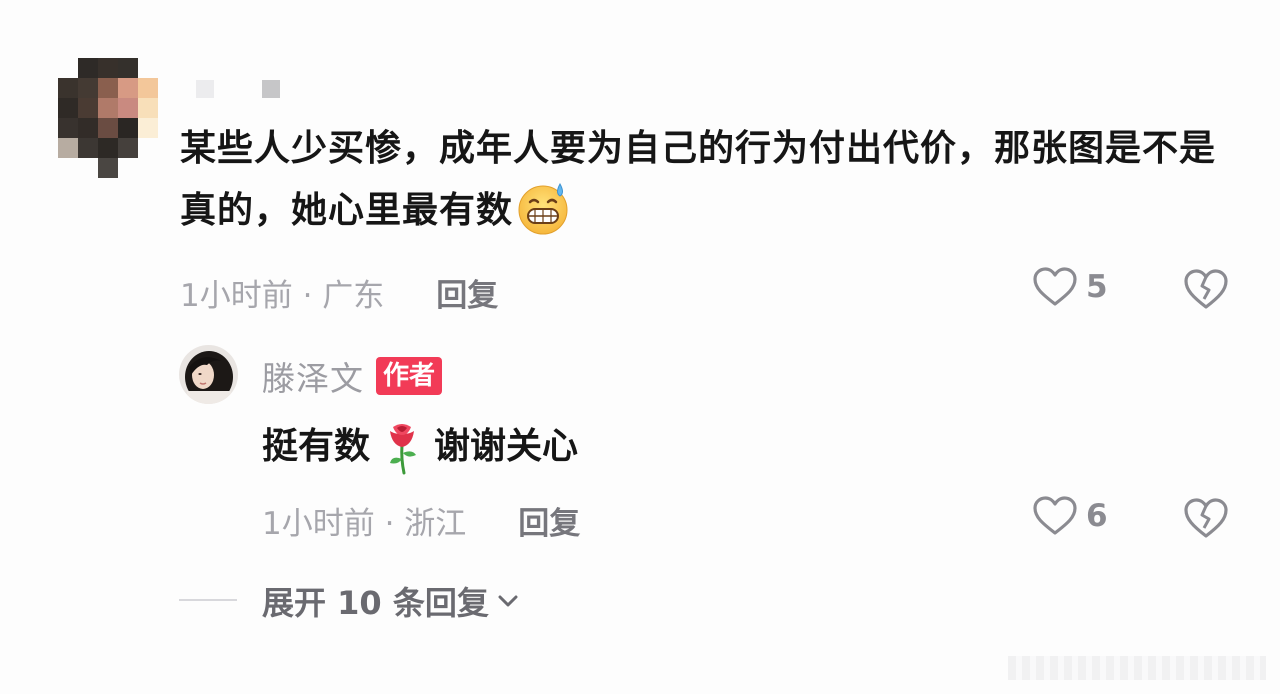  Describe the element at coordinates (375, 603) in the screenshot. I see `expand-replies-label: 展开 10 条回复` at that location.